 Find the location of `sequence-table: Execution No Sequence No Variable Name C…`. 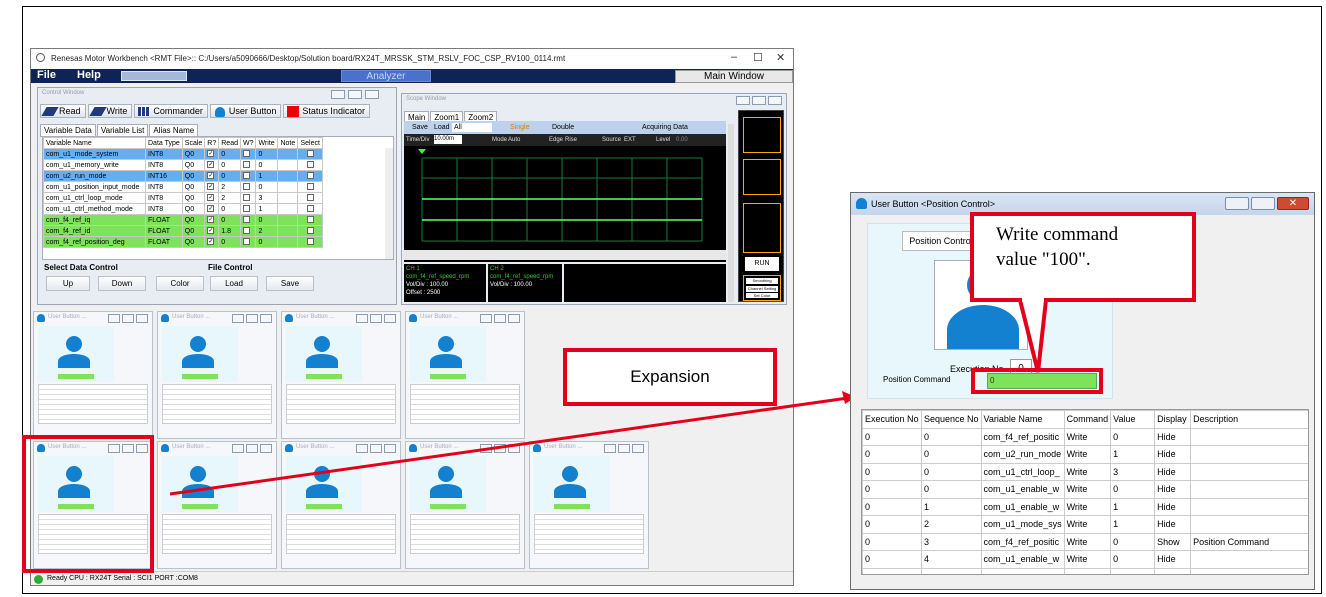

sequence-table: Execution No Sequence No Variable Name C… is located at coordinates (1085, 492).